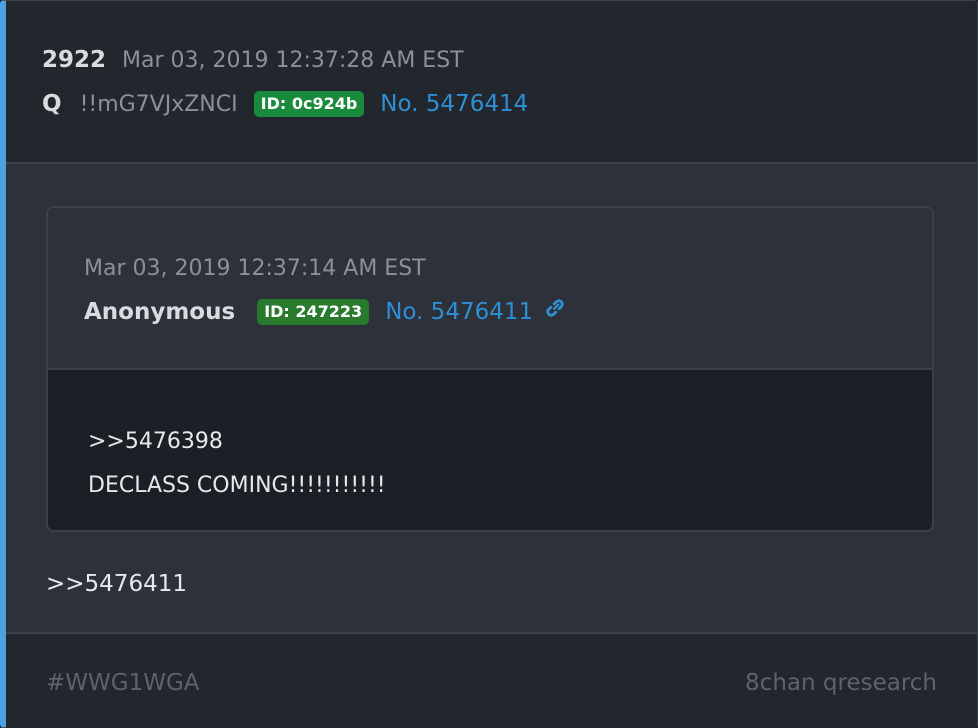 Image resolution: width=978 pixels, height=728 pixels. I want to click on post-author: Q, so click(52, 104).